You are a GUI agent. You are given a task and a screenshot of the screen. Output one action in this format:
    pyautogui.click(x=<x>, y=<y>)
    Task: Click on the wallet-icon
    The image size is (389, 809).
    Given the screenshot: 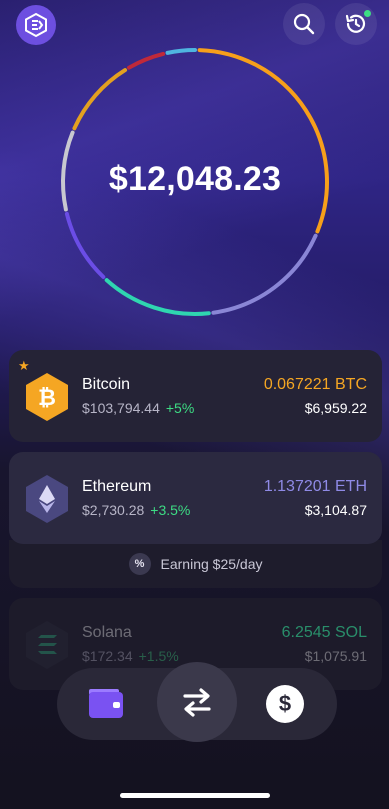 What is the action you would take?
    pyautogui.click(x=106, y=703)
    